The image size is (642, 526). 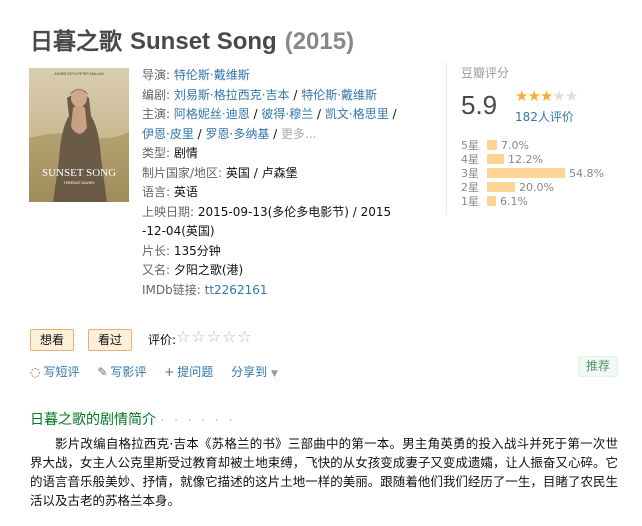 I want to click on rating-bar-row: 3星 54.8%, so click(x=532, y=174).